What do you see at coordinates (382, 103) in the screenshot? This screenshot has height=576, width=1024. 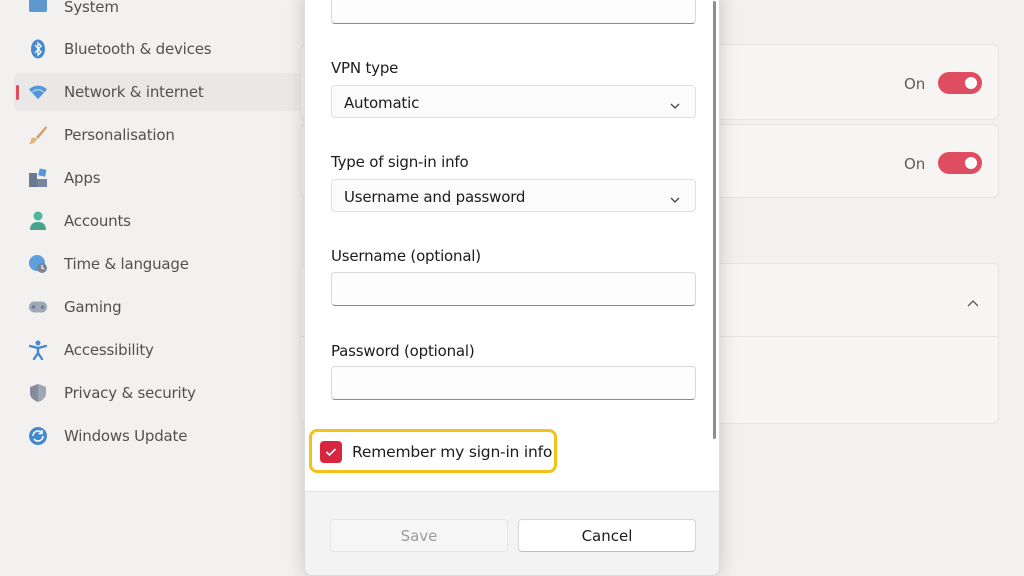 I see `vpn-type-value: Automatic` at bounding box center [382, 103].